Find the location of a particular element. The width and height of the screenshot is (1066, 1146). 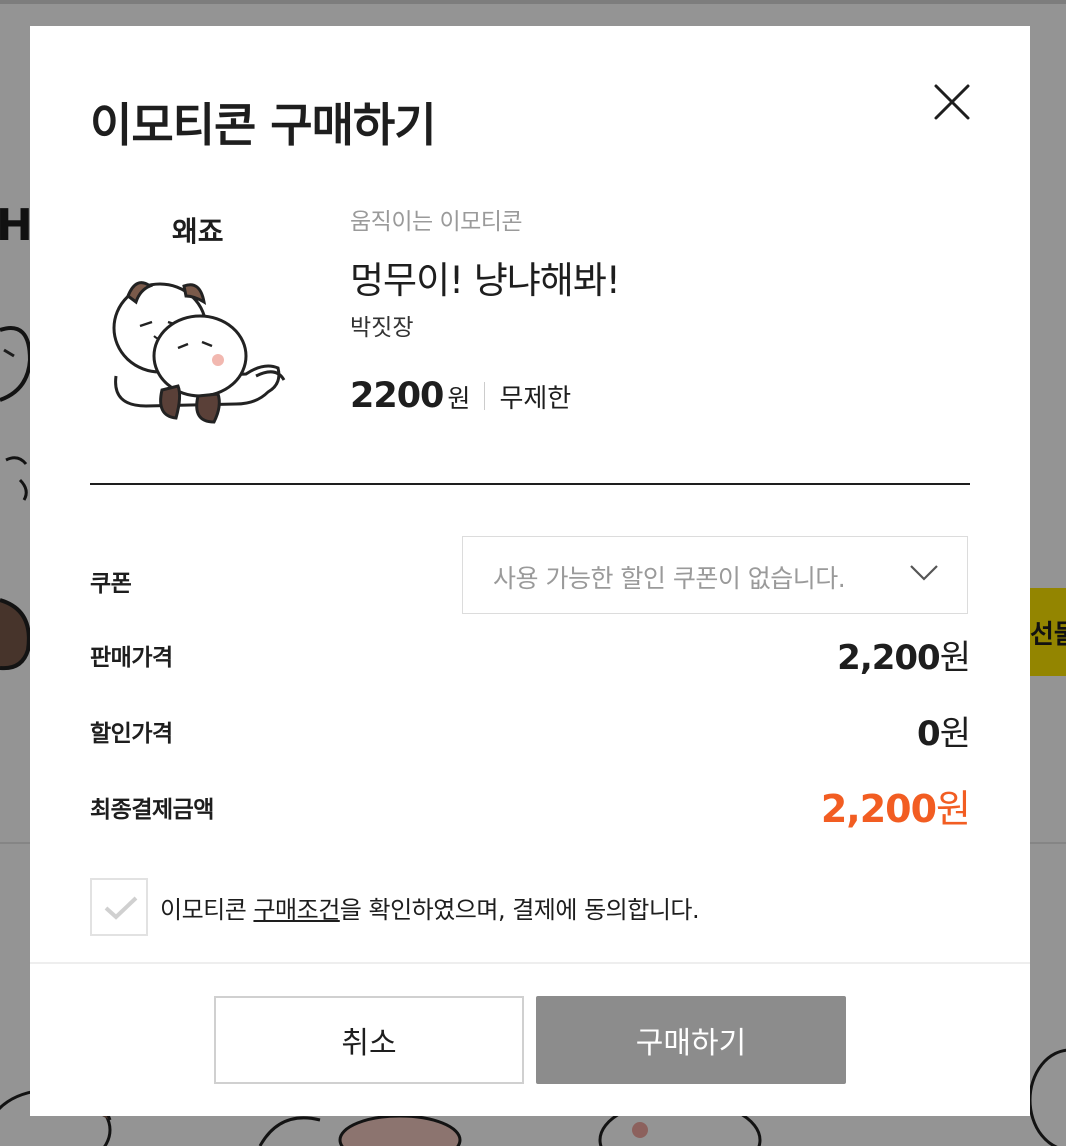

discount-price-value: 0원 is located at coordinates (944, 730).